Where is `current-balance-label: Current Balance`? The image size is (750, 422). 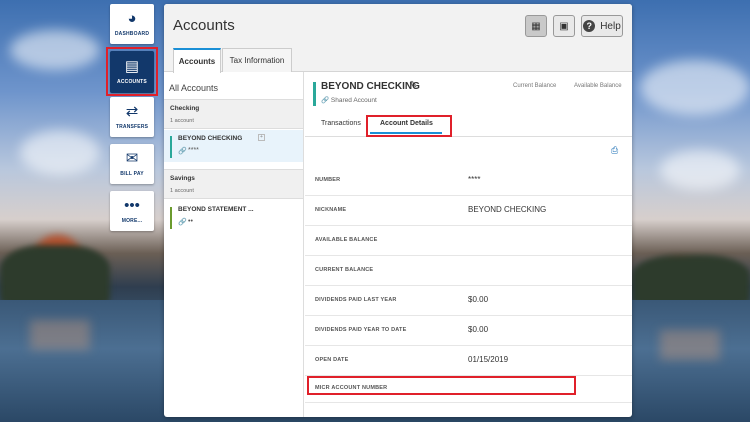 current-balance-label: Current Balance is located at coordinates (535, 86).